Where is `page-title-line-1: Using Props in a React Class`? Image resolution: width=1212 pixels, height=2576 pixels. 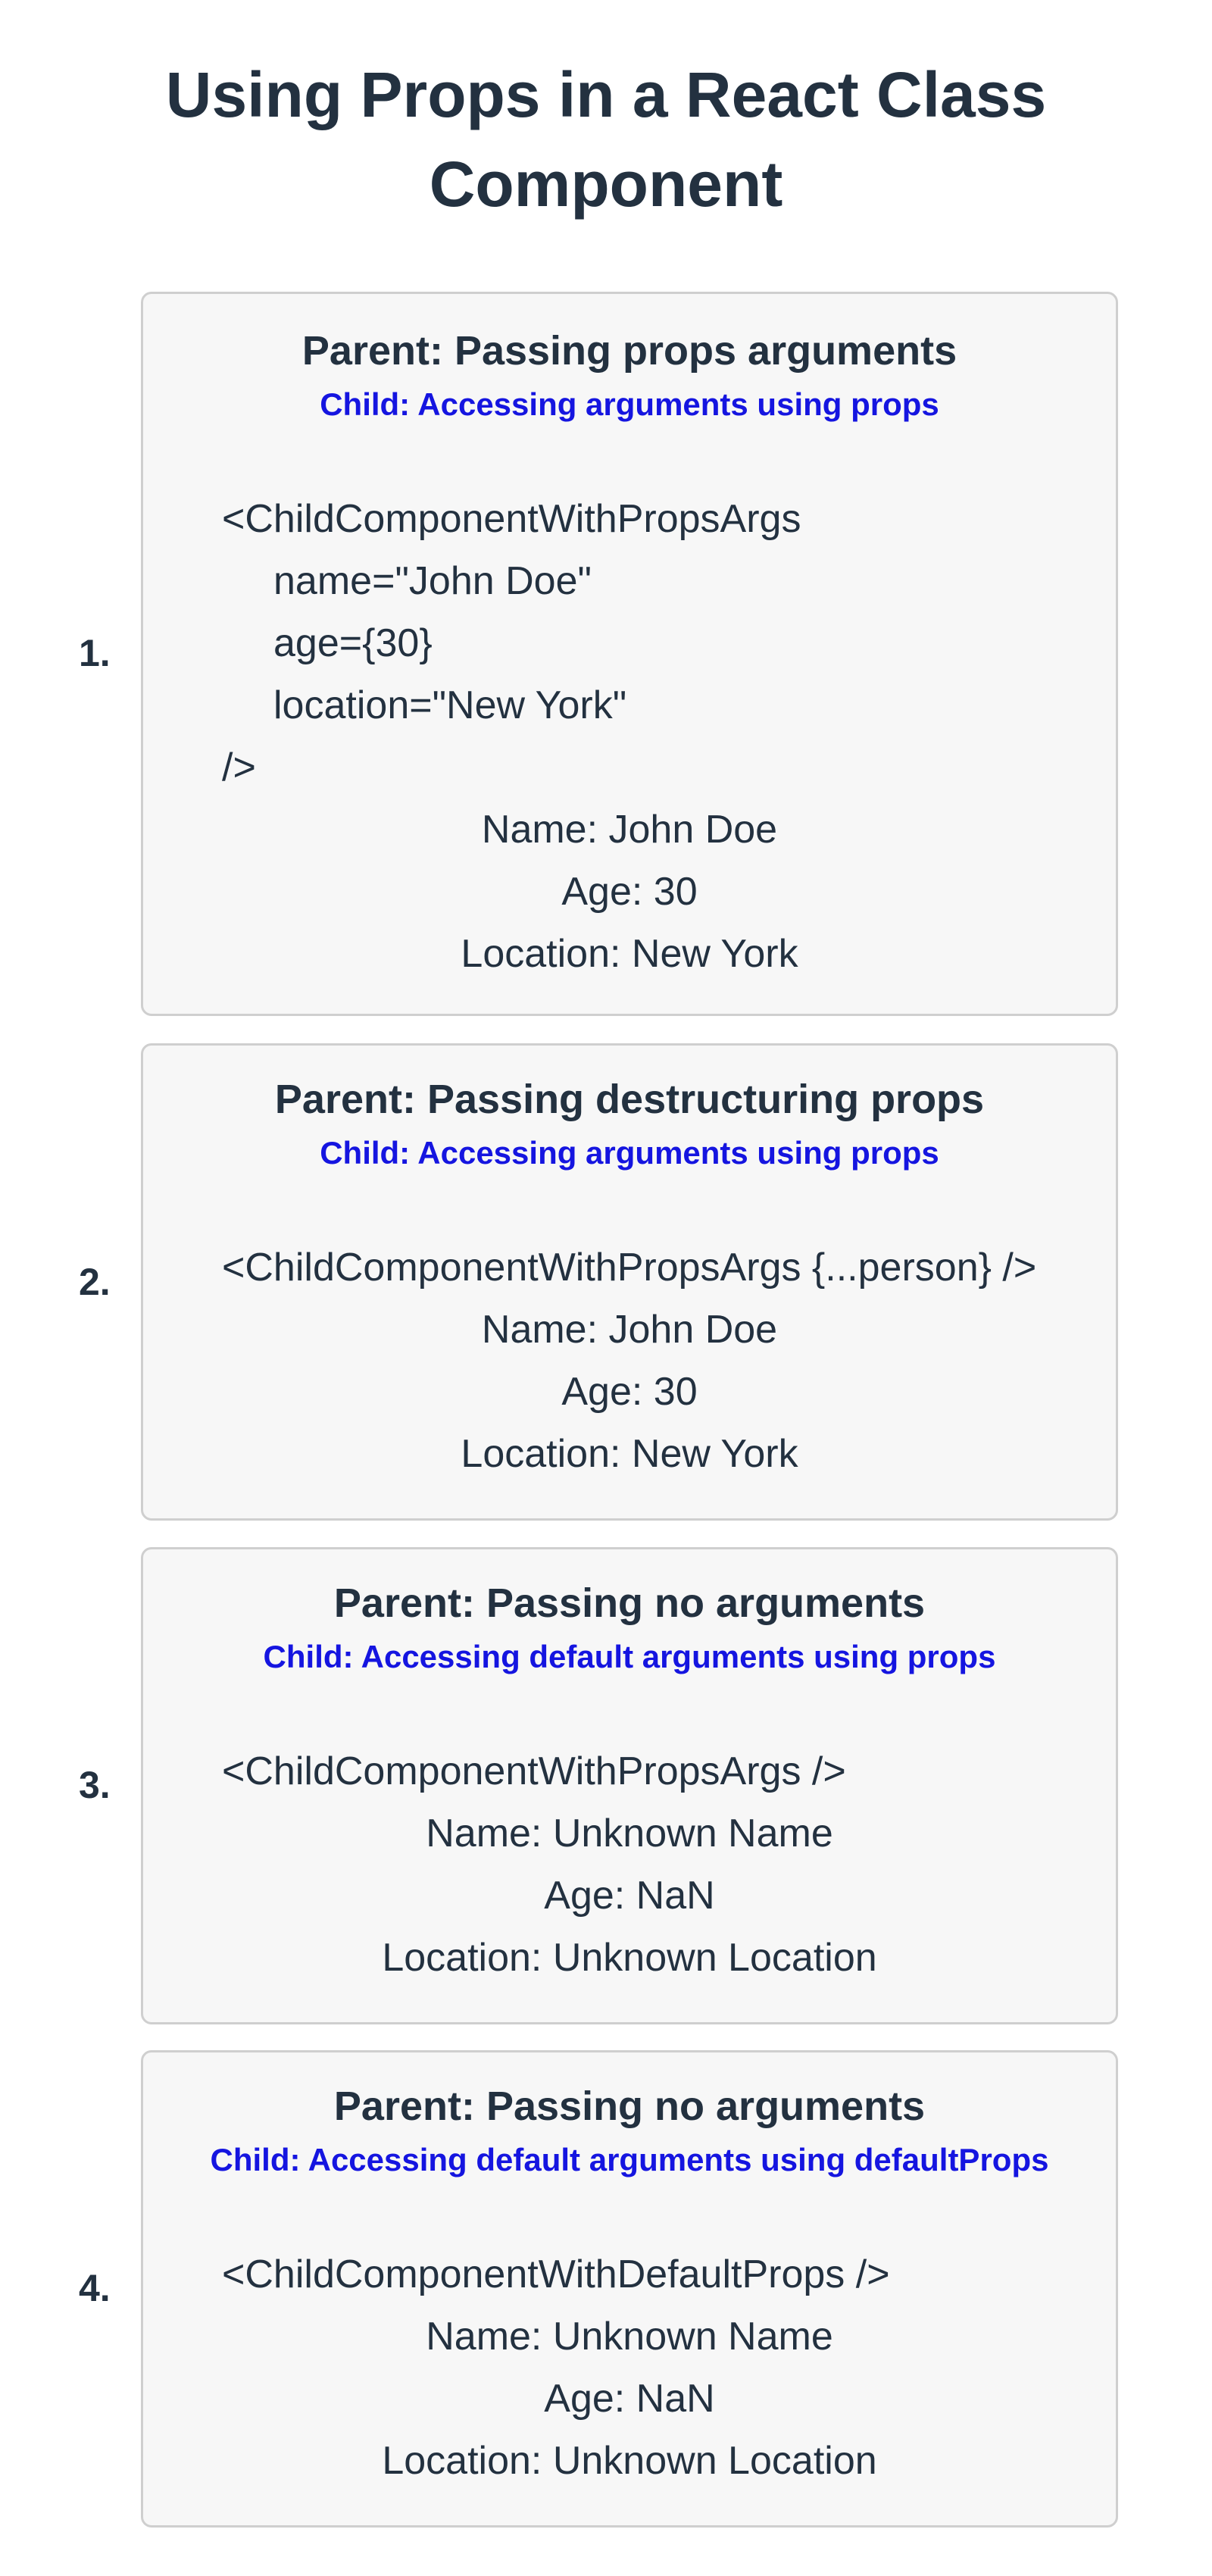
page-title-line-1: Using Props in a React Class is located at coordinates (606, 94).